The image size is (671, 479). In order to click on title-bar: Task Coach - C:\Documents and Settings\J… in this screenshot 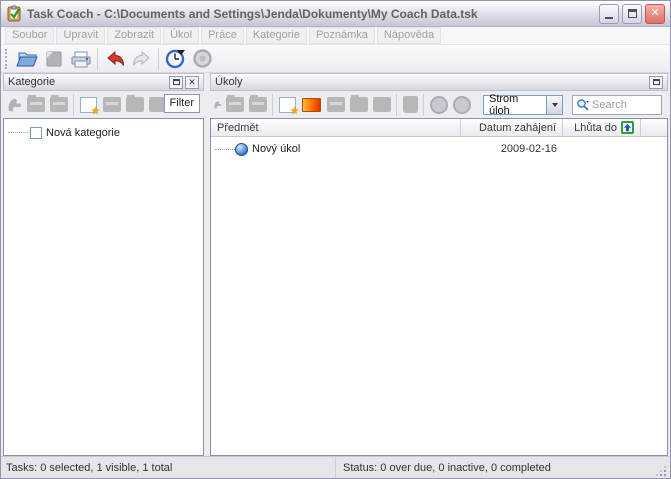, I will do `click(335, 14)`.